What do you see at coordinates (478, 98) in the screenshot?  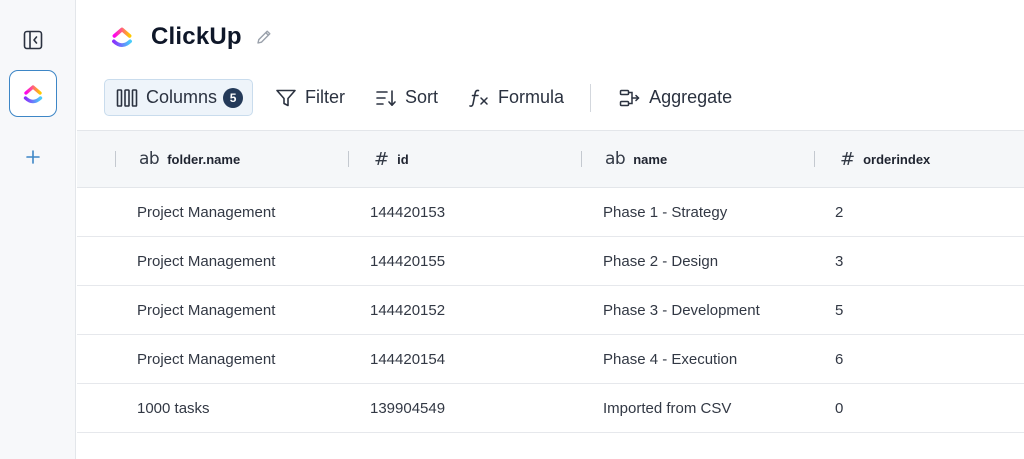 I see `function-icon` at bounding box center [478, 98].